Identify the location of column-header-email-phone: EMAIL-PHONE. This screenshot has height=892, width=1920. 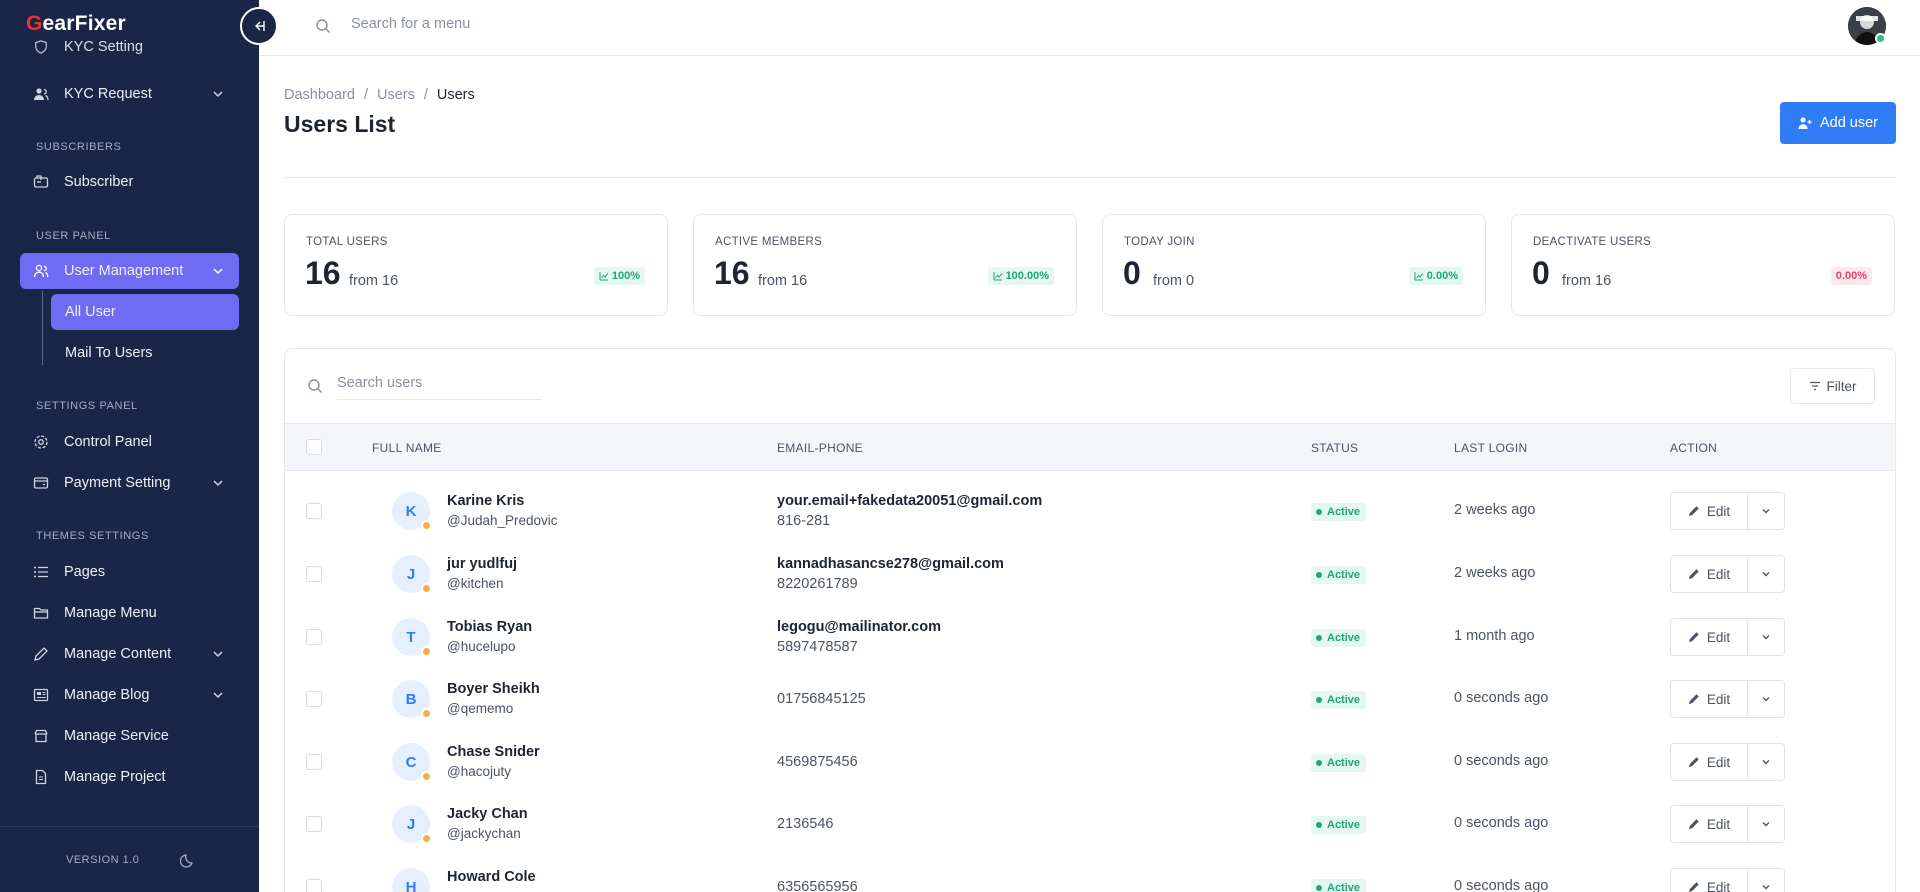
(820, 448).